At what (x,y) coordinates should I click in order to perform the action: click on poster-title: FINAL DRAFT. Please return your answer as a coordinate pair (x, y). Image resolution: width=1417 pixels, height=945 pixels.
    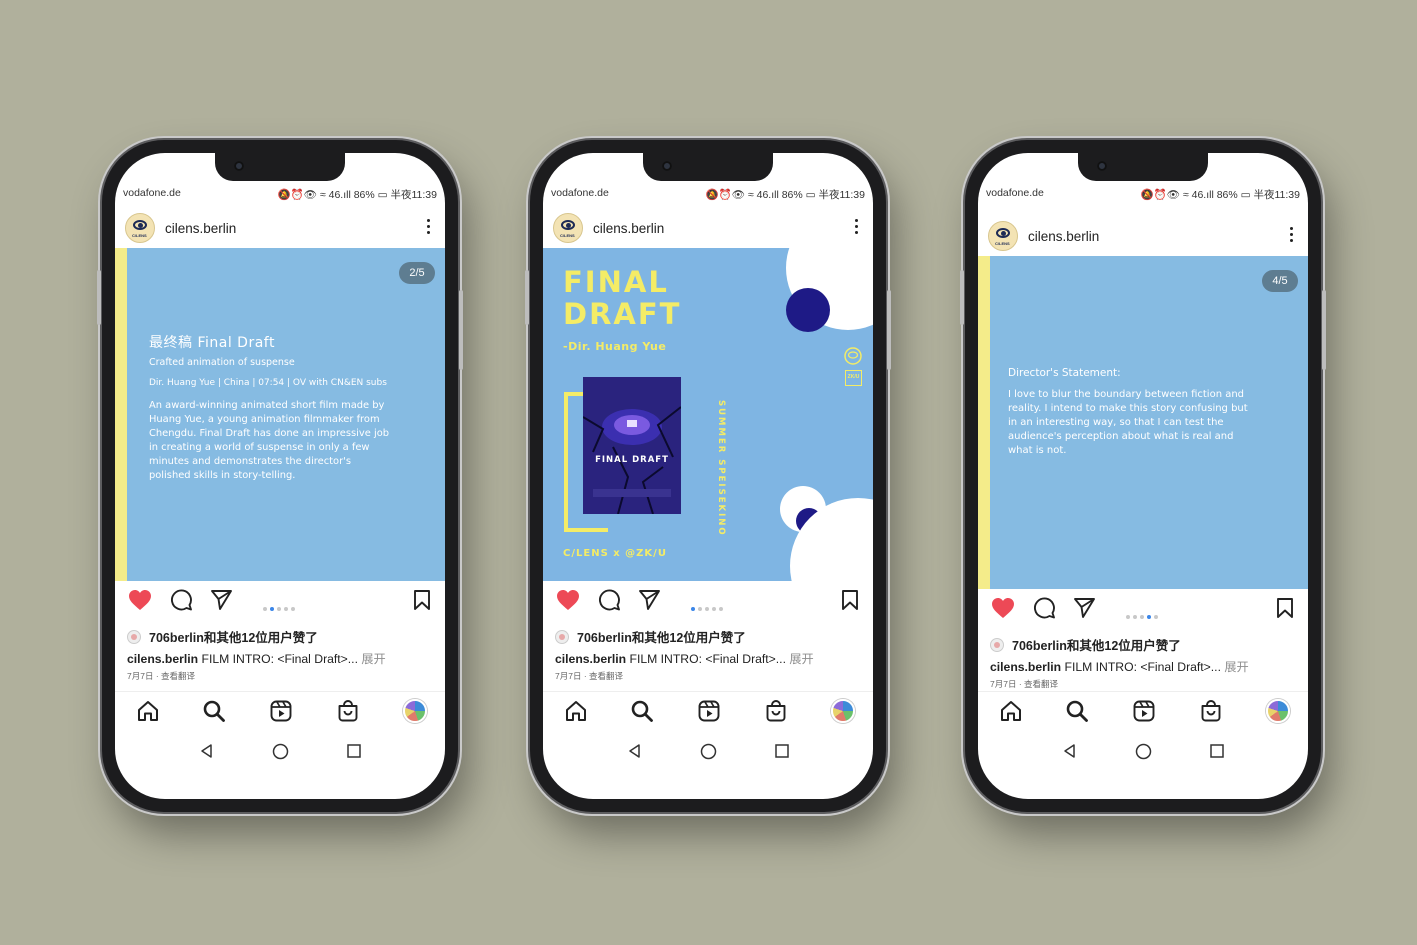
    Looking at the image, I should click on (622, 298).